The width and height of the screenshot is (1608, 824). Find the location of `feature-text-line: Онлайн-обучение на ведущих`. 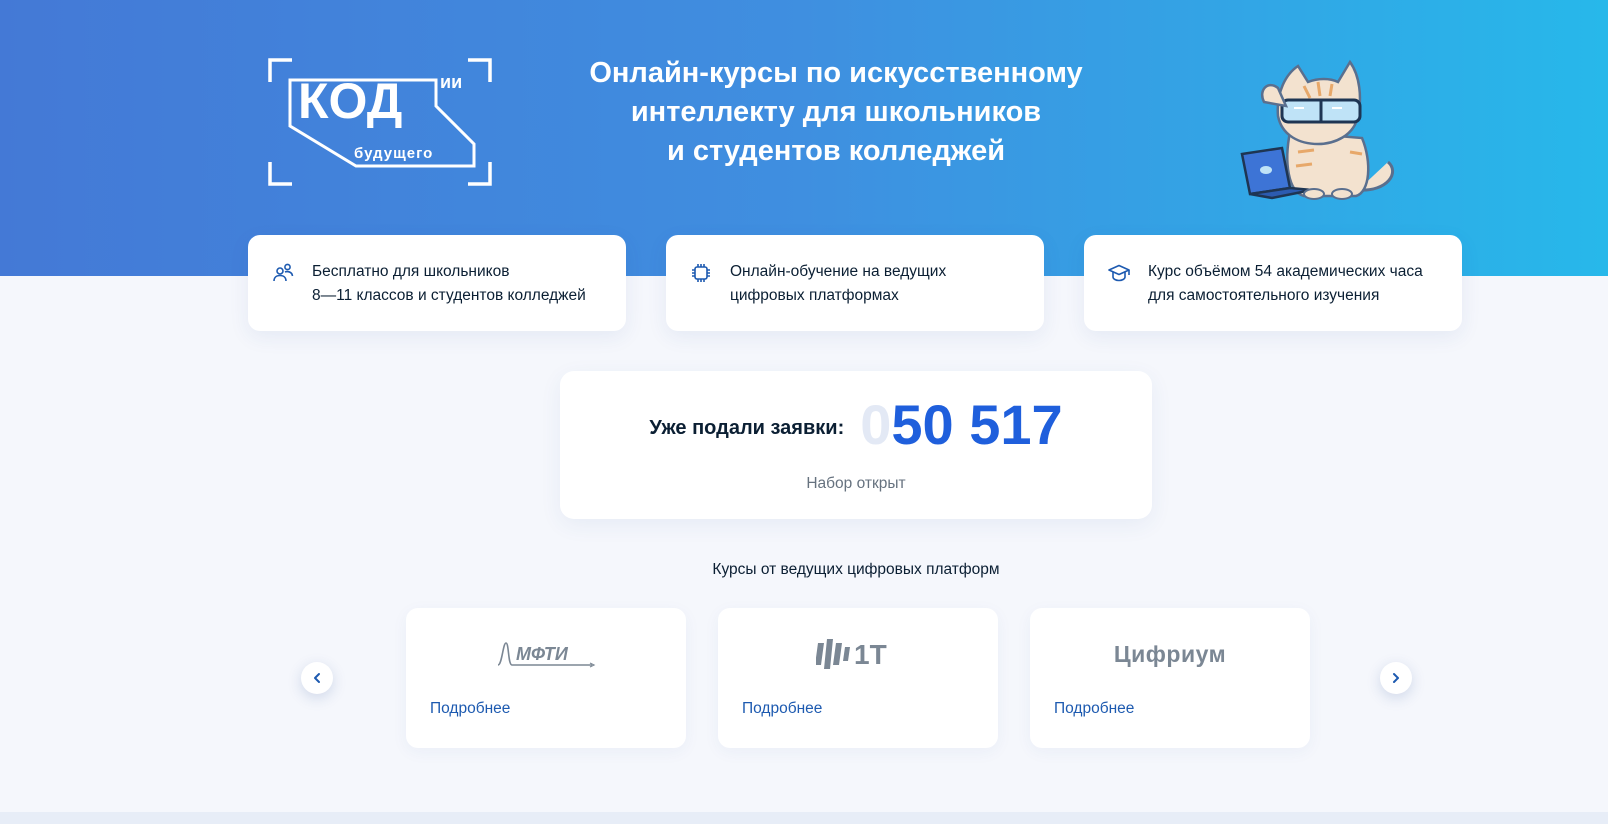

feature-text-line: Онлайн-обучение на ведущих is located at coordinates (838, 271).